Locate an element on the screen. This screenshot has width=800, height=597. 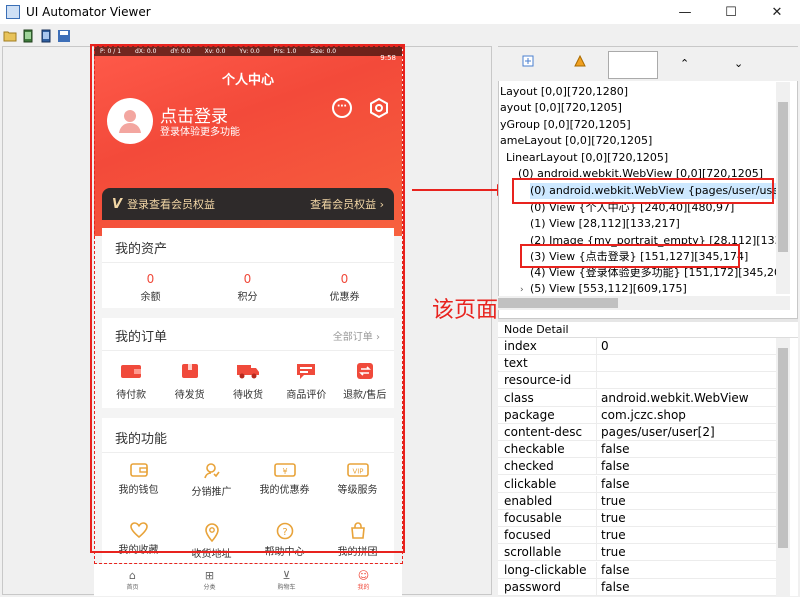
detail-value: com.jczc.shop is located at coordinates (641, 415).